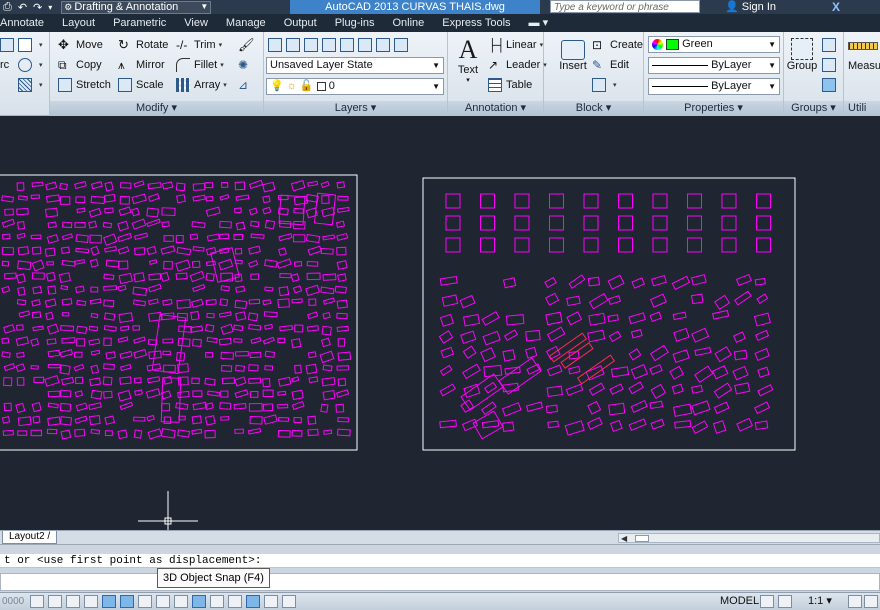  Describe the element at coordinates (30, 537) in the screenshot. I see `tab-layout2: Layout2 /` at that location.